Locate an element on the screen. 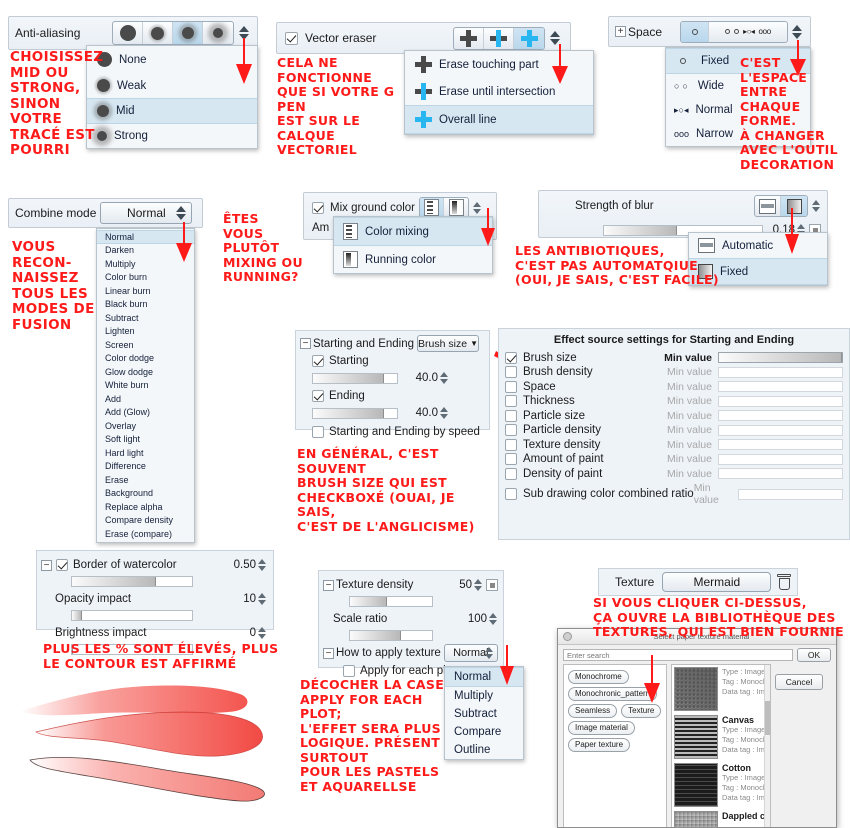  texture-density-slider is located at coordinates (391, 601).